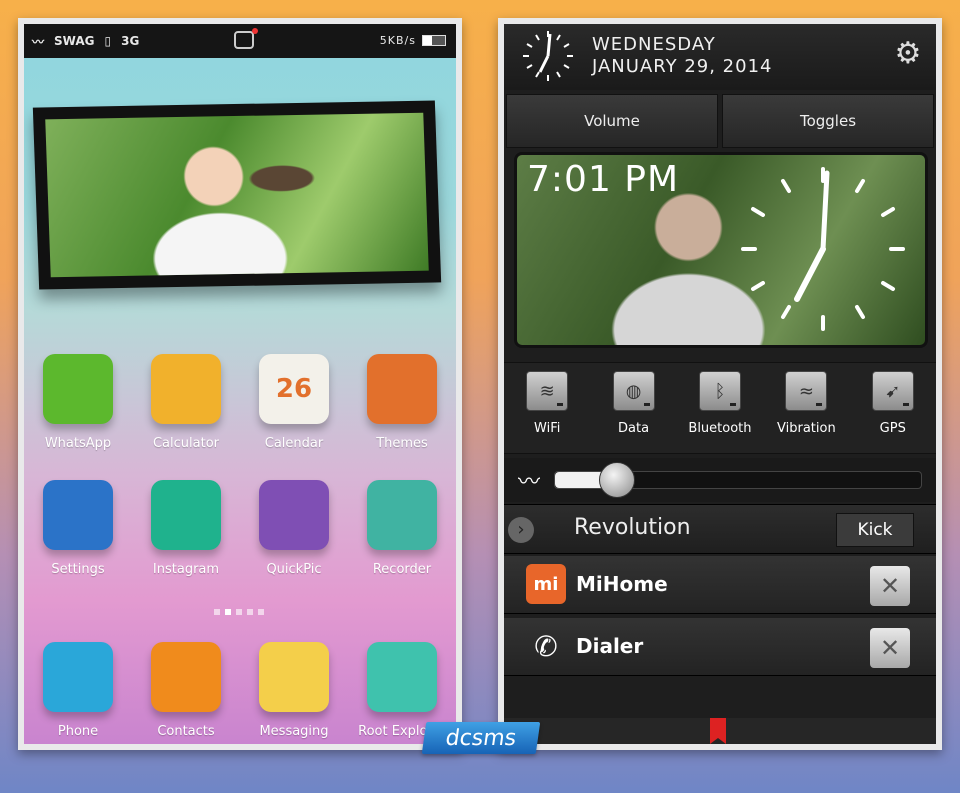  I want to click on tab-volume: Volume, so click(612, 121).